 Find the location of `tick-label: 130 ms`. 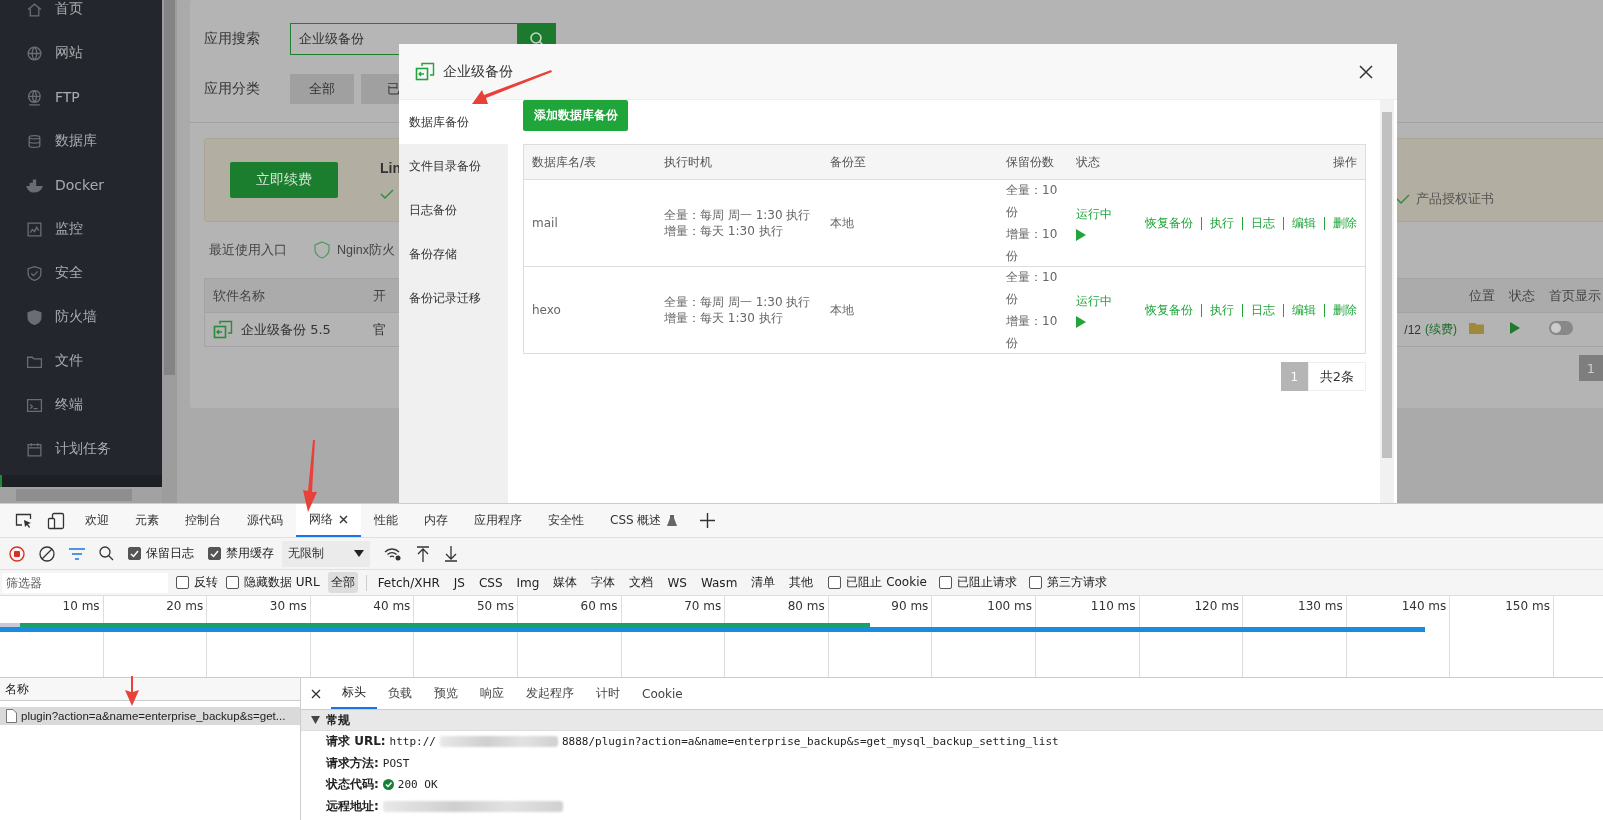

tick-label: 130 ms is located at coordinates (1320, 606).